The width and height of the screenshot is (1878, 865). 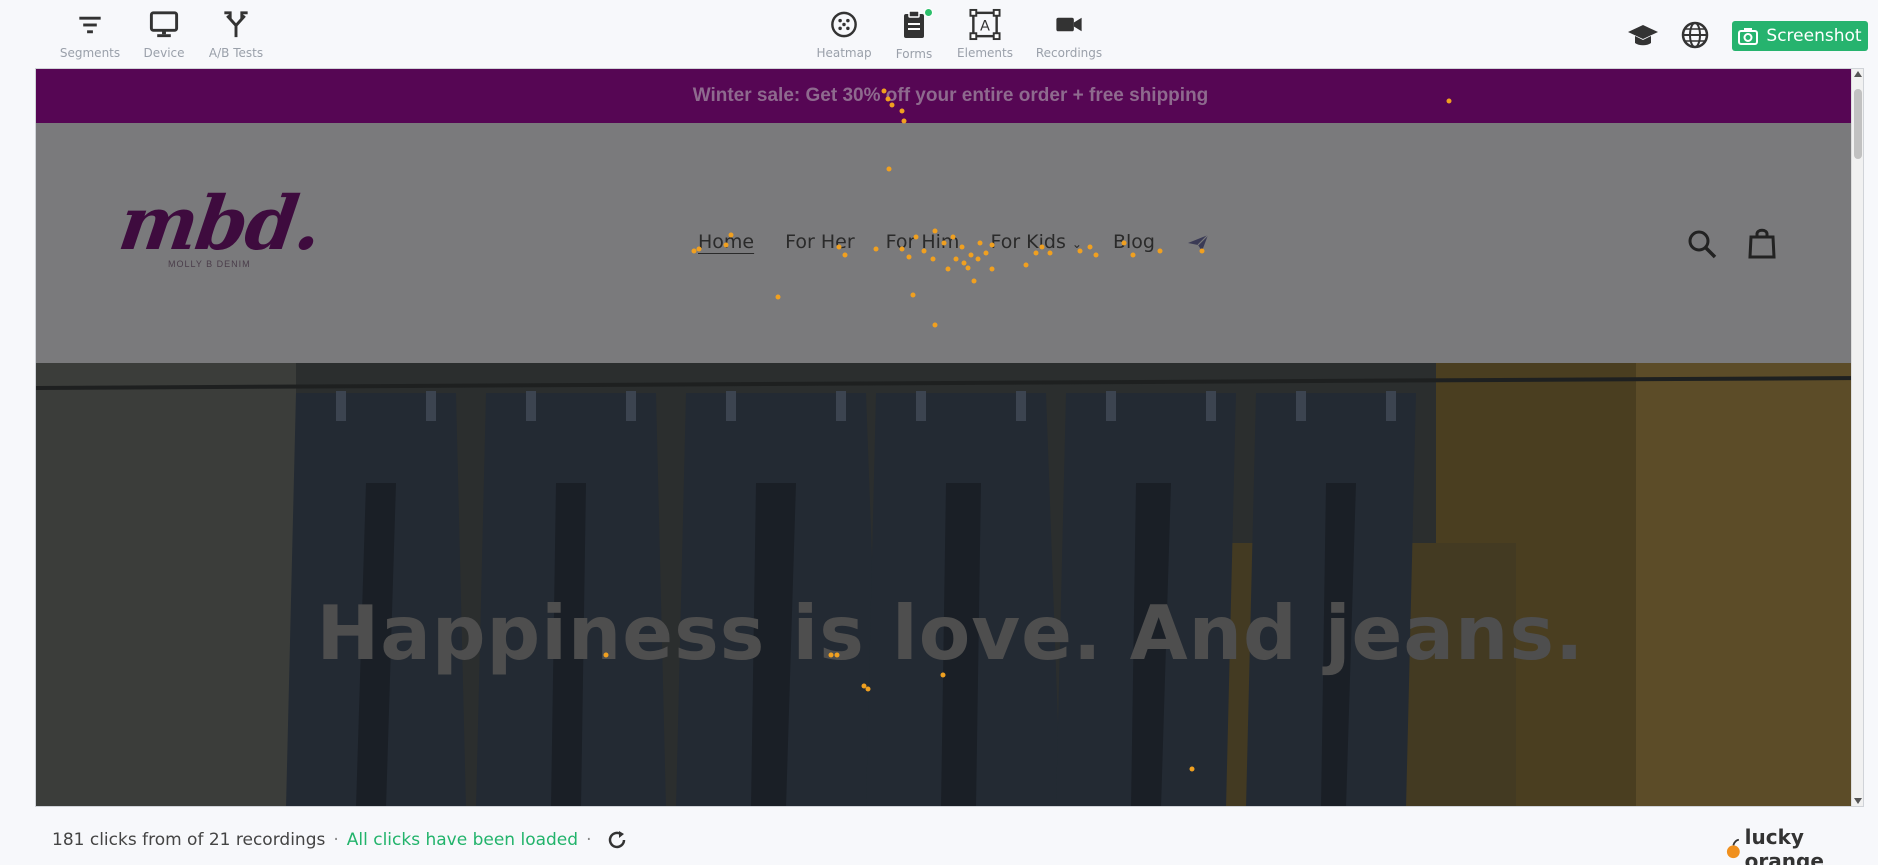 I want to click on nav-item-for-kids-label: For Kids, so click(x=1028, y=242).